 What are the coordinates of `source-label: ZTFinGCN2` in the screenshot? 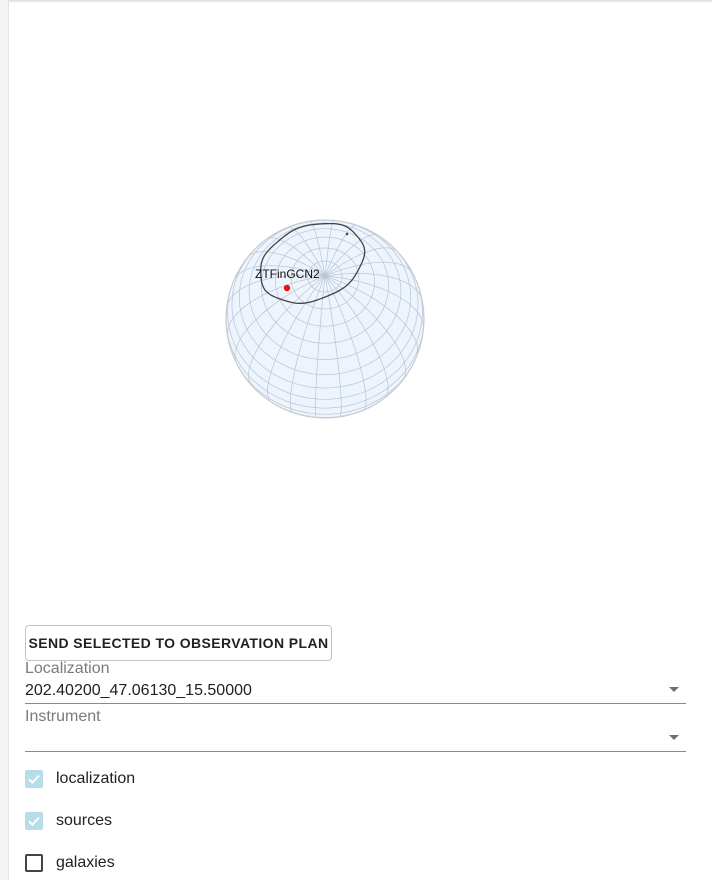 It's located at (287, 274).